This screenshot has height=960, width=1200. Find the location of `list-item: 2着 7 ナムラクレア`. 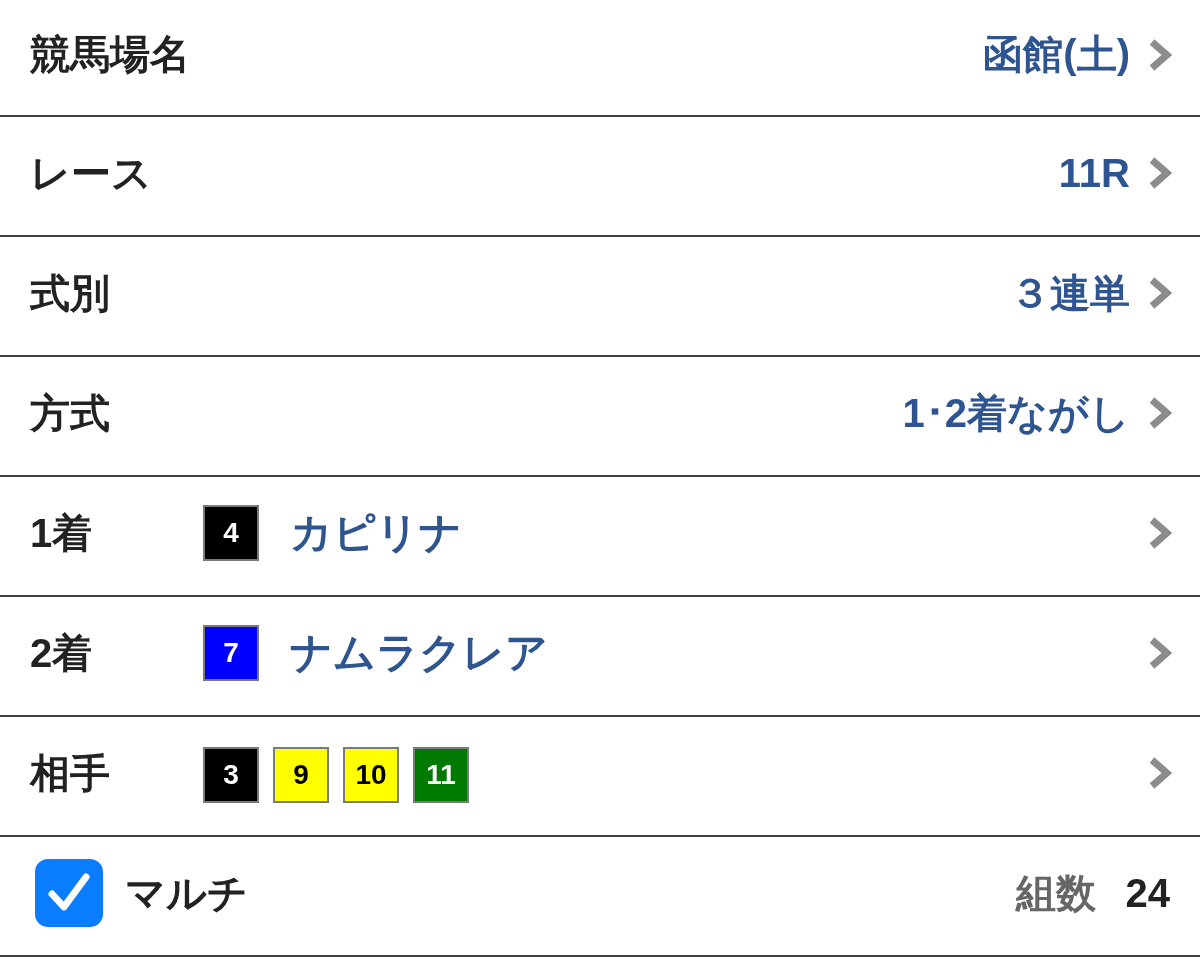

list-item: 2着 7 ナムラクレア is located at coordinates (600, 657).